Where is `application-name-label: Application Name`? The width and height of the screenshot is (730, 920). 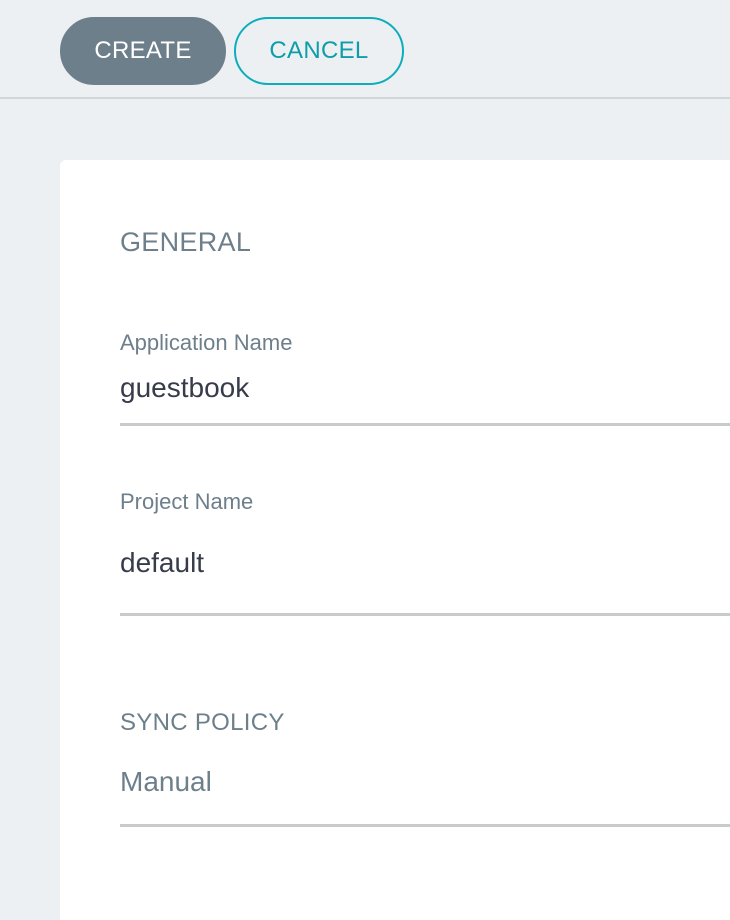
application-name-label: Application Name is located at coordinates (206, 342).